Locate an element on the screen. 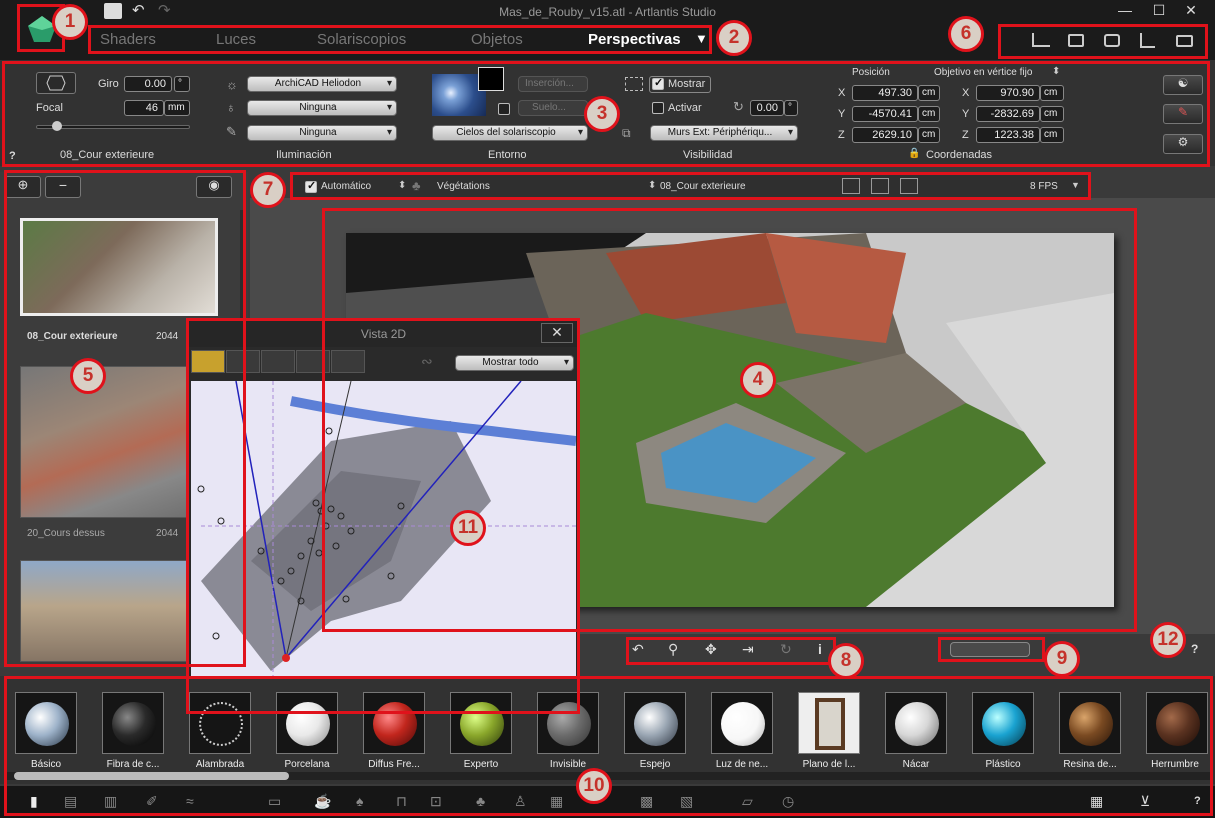 Image resolution: width=1215 pixels, height=818 pixels. view-cube-icon is located at coordinates (56, 83).